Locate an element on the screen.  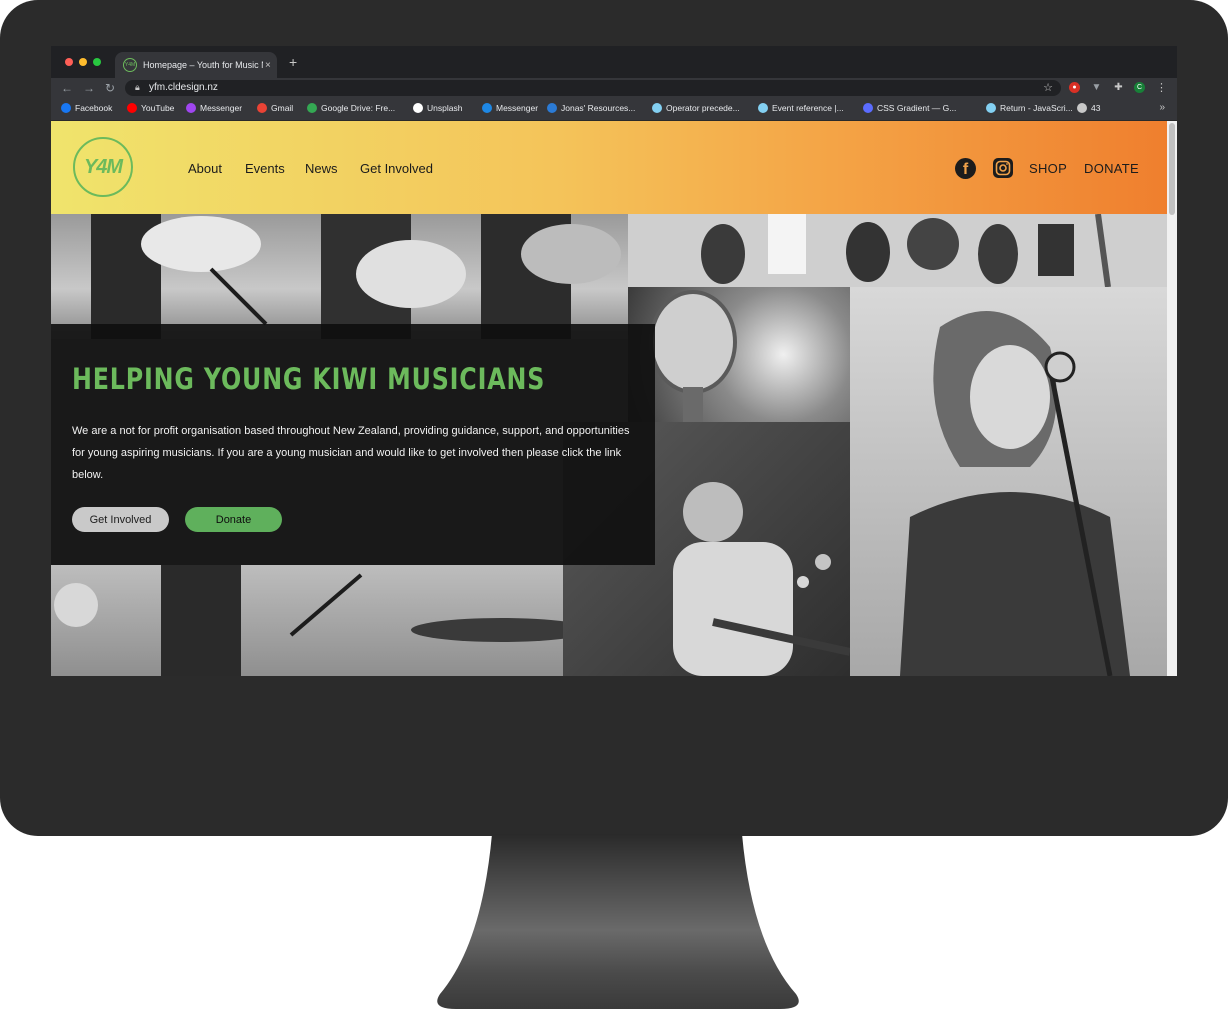
bookmark-item: Facebook is located at coordinates (86, 108).